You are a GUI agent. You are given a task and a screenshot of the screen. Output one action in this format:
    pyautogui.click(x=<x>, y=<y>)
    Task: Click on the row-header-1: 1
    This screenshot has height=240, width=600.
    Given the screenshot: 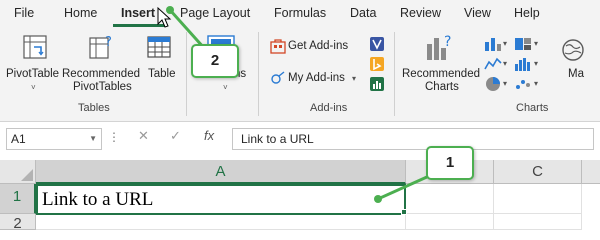 What is the action you would take?
    pyautogui.click(x=18, y=199)
    